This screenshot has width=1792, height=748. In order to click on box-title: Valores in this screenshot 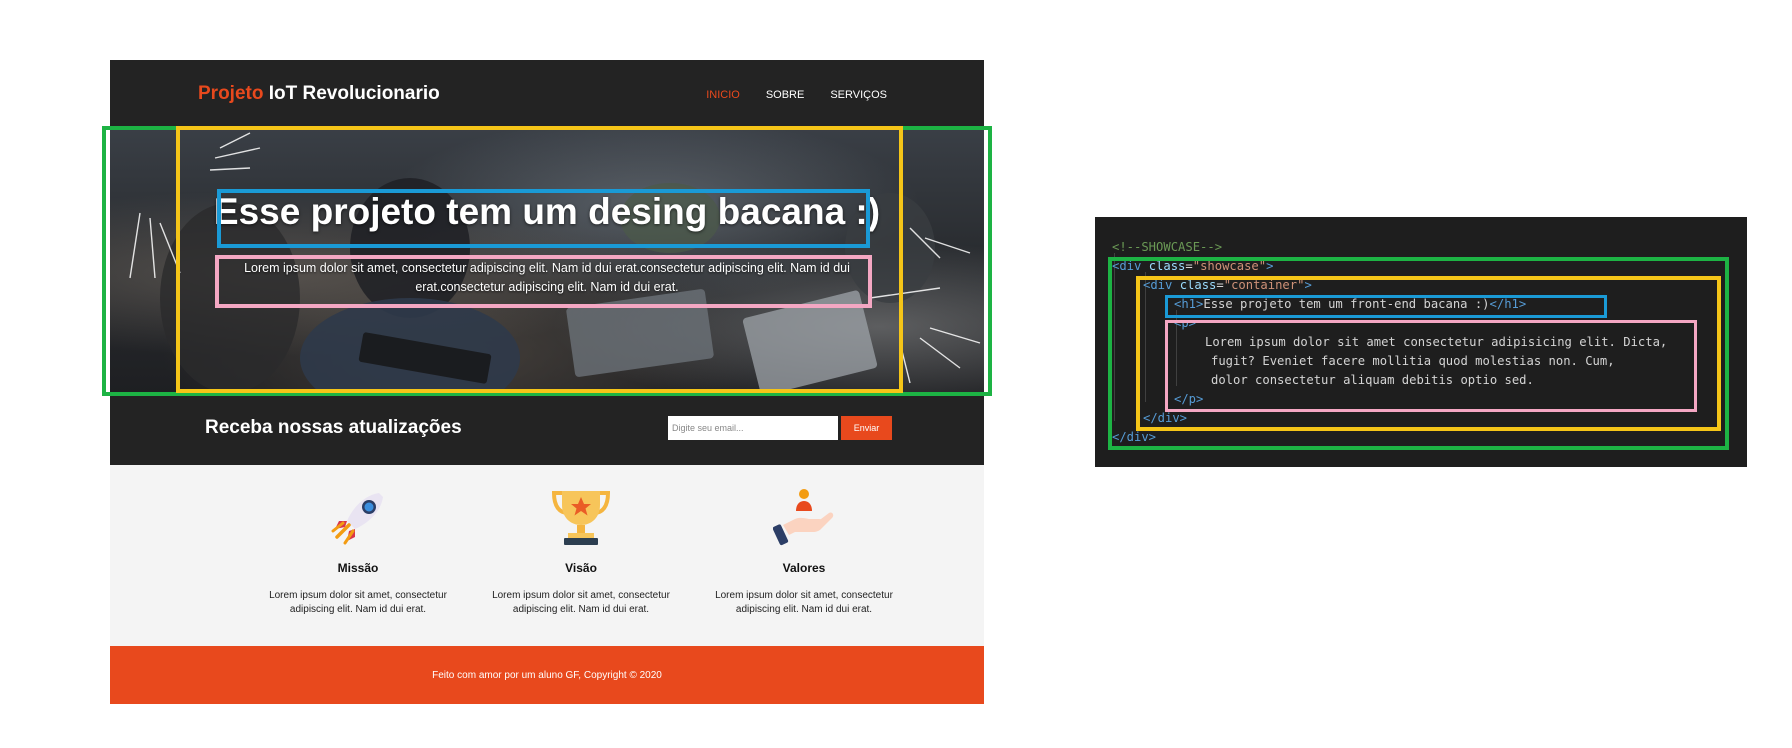, I will do `click(804, 568)`.